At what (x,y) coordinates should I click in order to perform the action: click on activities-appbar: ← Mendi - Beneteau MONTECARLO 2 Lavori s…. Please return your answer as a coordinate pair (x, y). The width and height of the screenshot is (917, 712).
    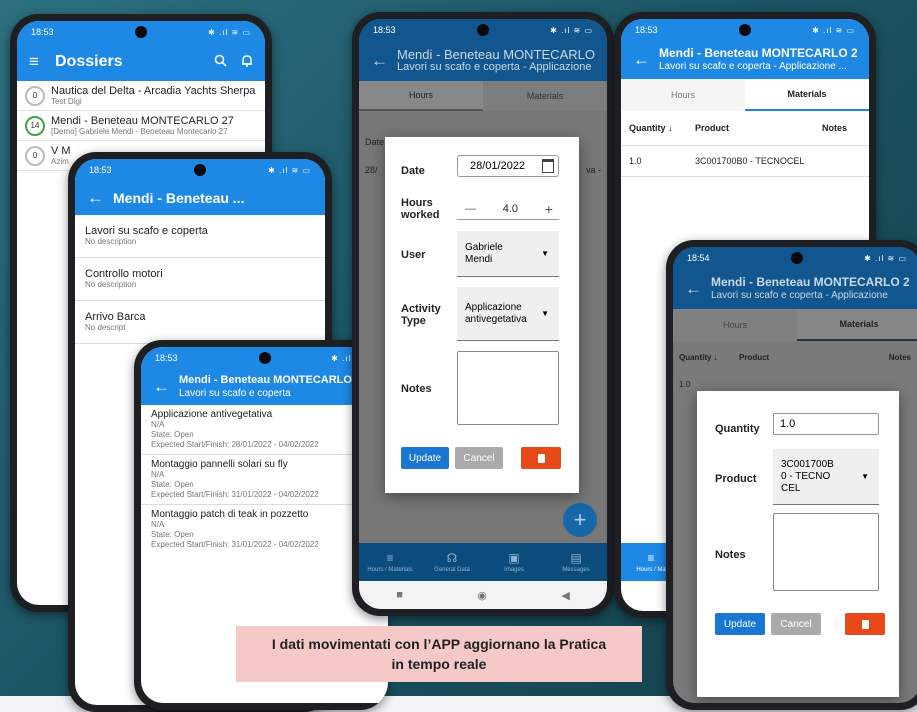
    Looking at the image, I should click on (264, 387).